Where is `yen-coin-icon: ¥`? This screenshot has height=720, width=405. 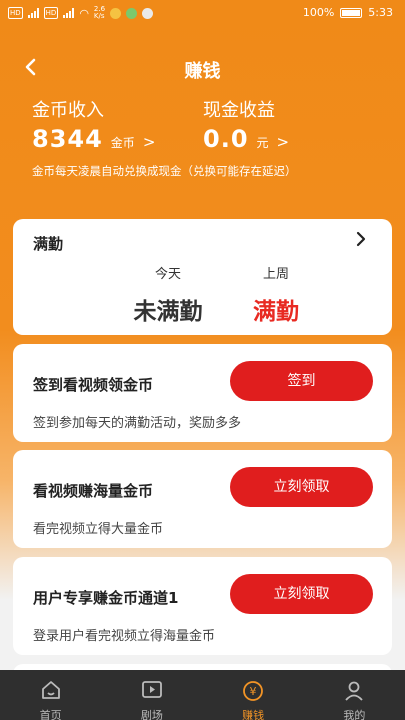 yen-coin-icon: ¥ is located at coordinates (253, 693).